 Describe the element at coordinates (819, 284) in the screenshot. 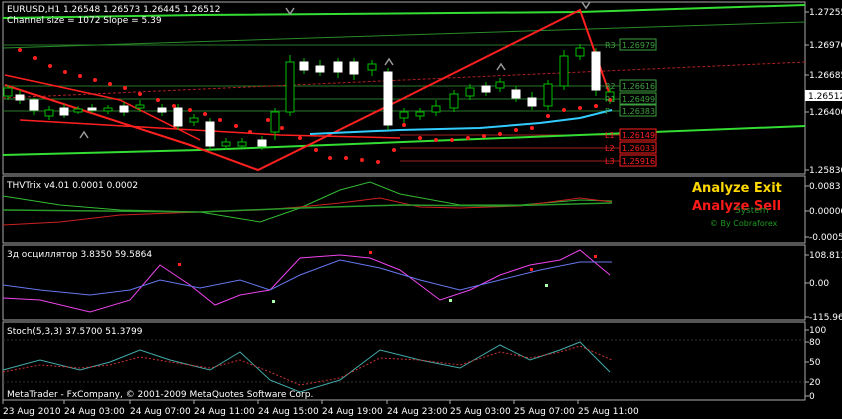

I see `y-tick-label: 0.00` at that location.